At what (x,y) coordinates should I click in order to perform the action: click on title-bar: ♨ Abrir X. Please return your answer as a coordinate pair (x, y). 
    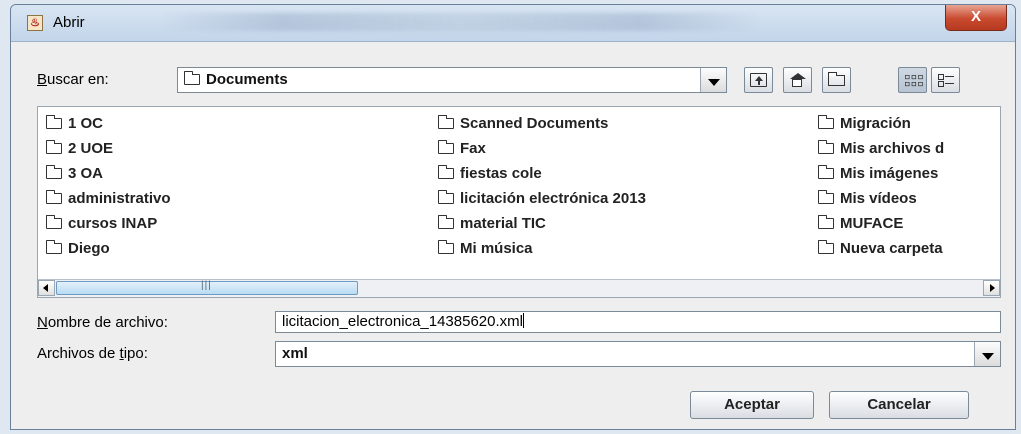
    Looking at the image, I should click on (513, 23).